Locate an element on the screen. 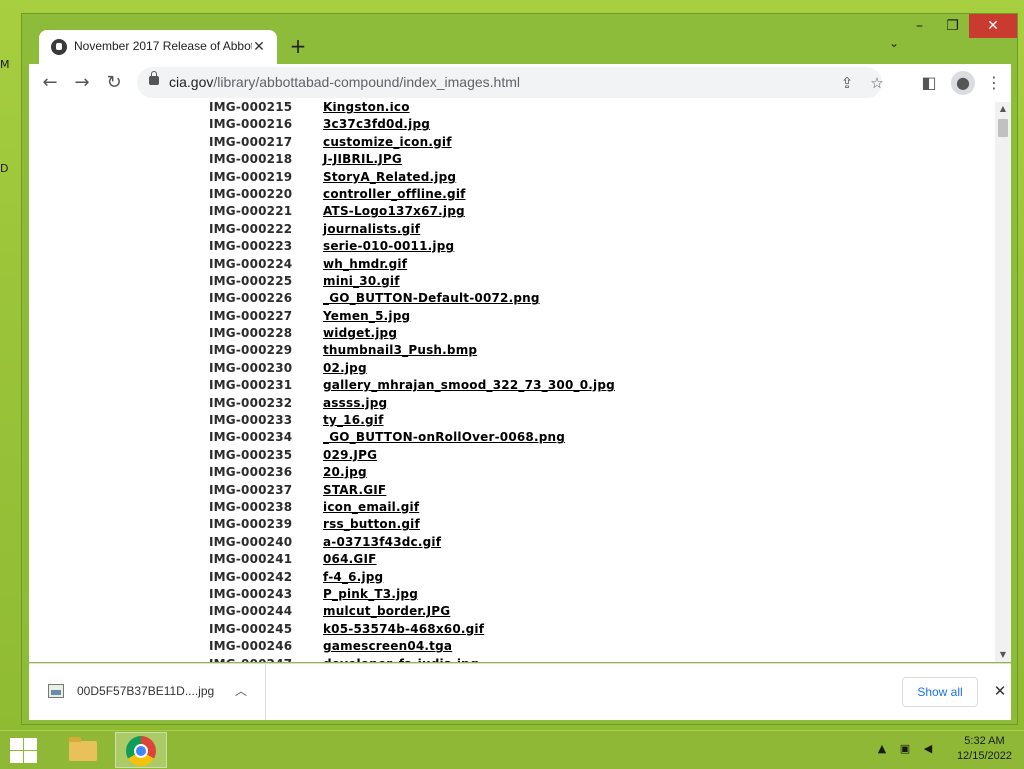 This screenshot has height=769, width=1024. image-file-link: _GO_BUTTON-Default-0072.png is located at coordinates (431, 298).